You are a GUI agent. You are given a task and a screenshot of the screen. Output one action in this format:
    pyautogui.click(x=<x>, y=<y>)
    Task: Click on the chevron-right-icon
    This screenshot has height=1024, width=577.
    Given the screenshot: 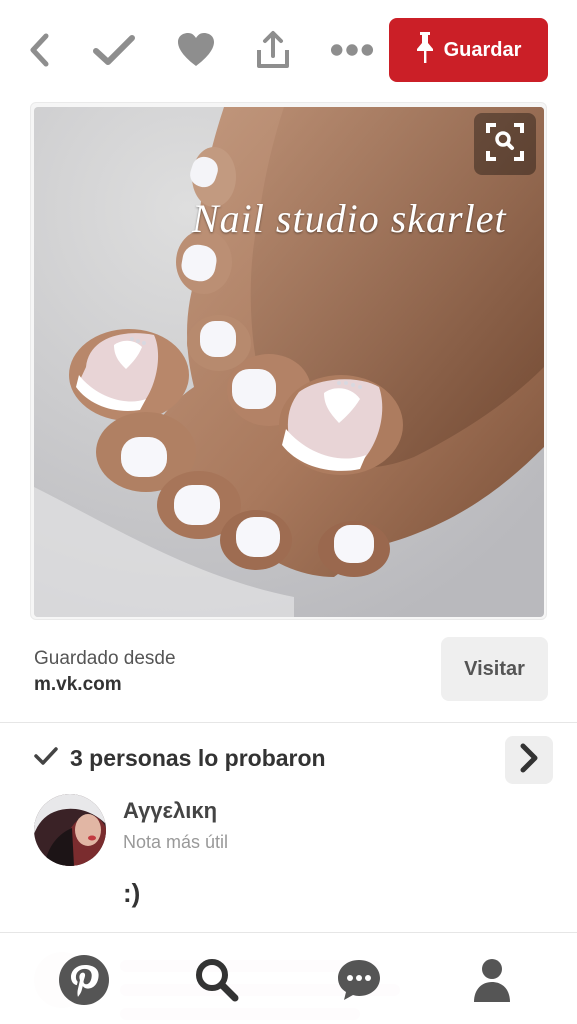 What is the action you would take?
    pyautogui.click(x=529, y=760)
    